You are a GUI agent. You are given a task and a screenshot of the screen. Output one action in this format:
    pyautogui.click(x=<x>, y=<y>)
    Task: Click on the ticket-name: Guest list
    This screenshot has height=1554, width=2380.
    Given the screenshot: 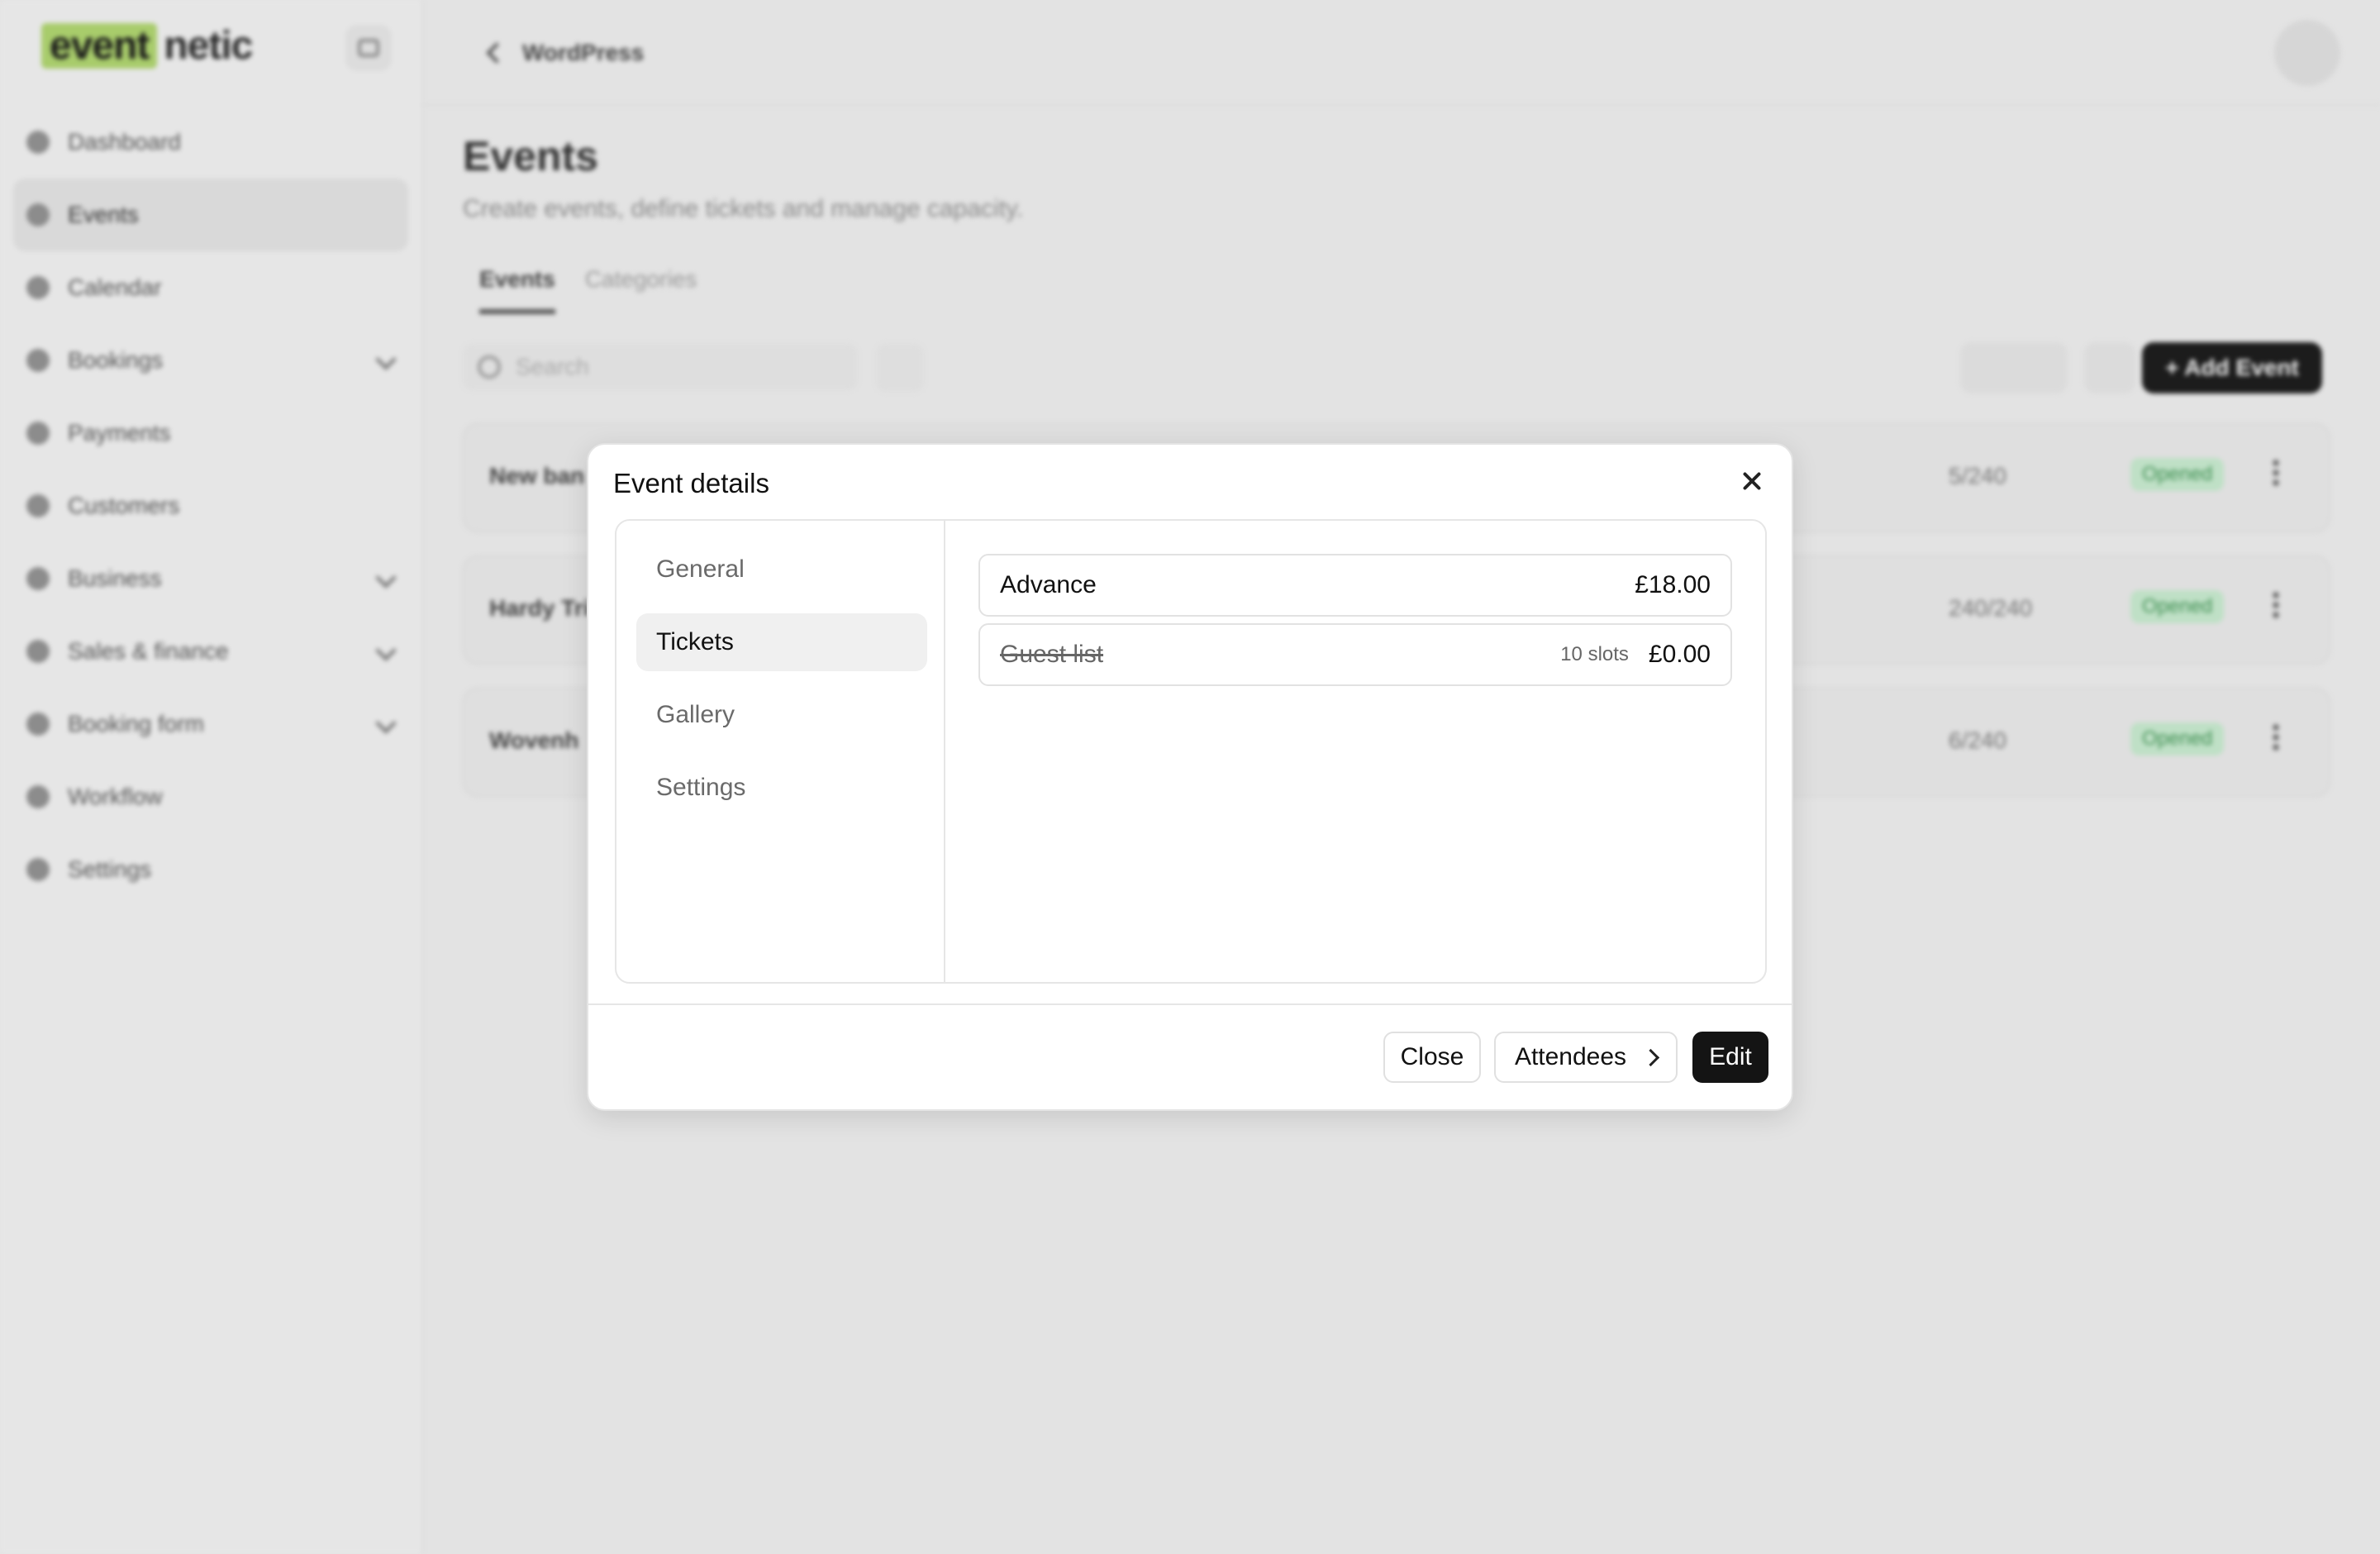 What is the action you would take?
    pyautogui.click(x=1052, y=654)
    